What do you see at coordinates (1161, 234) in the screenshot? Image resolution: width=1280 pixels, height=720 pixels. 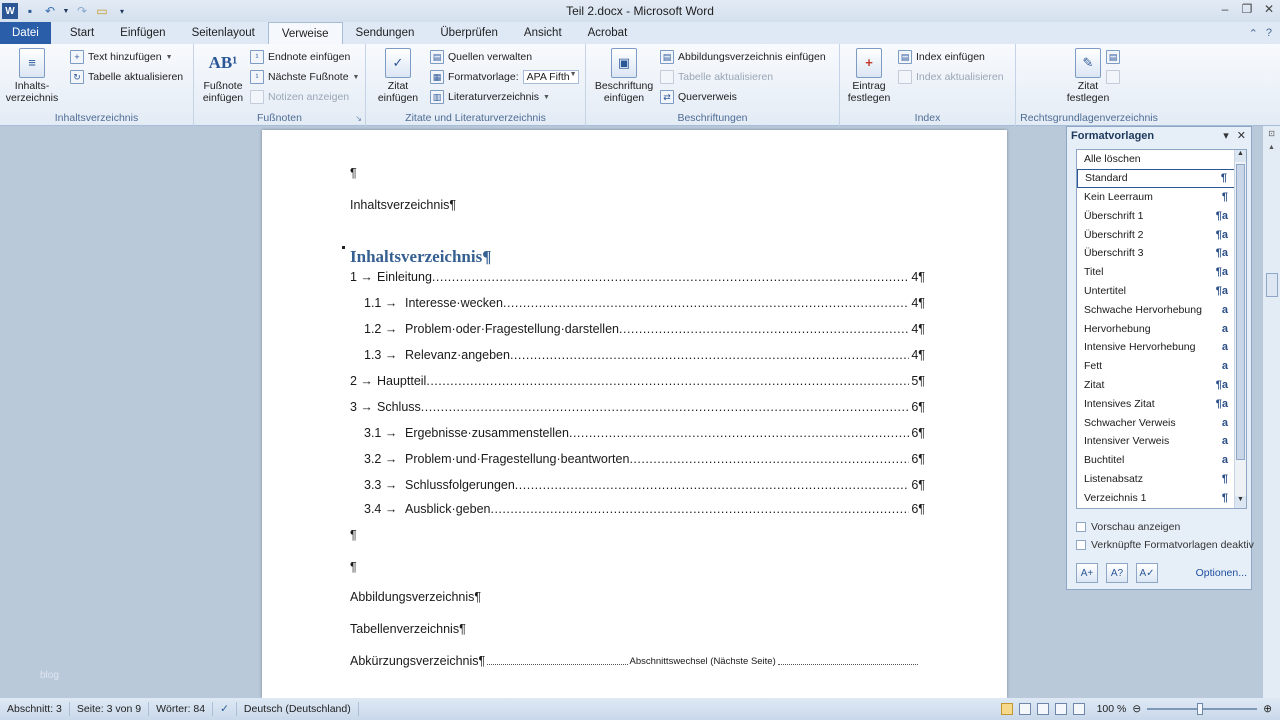 I see `style-item: Überschrift 2 ¶a` at bounding box center [1161, 234].